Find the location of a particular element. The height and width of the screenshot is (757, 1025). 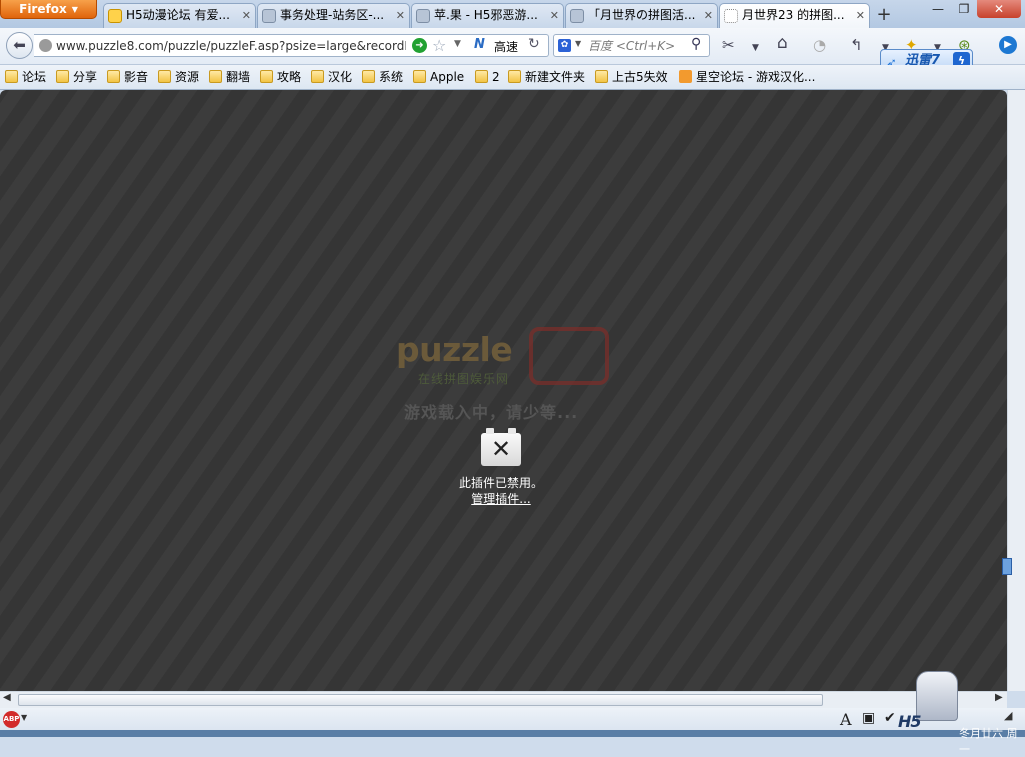

back-button: ⬅ is located at coordinates (19, 45).